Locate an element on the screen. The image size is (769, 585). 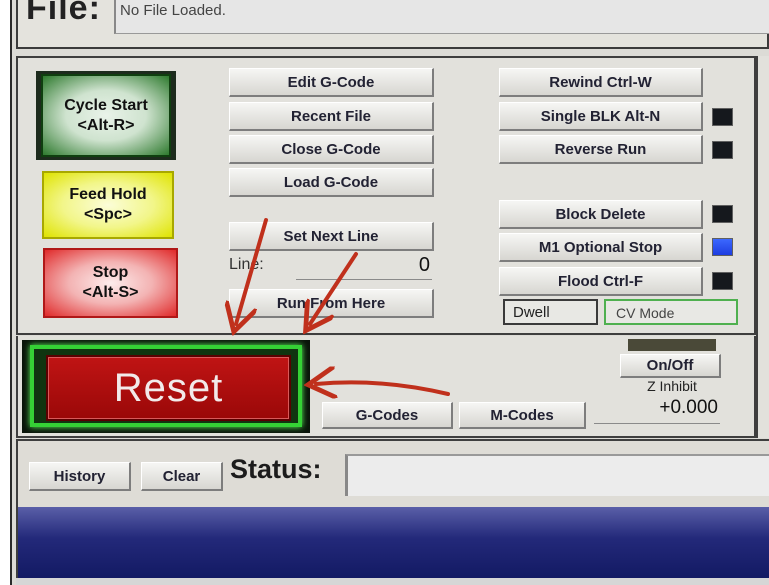
z-inhibit-value-field: +0.000 is located at coordinates (657, 410).